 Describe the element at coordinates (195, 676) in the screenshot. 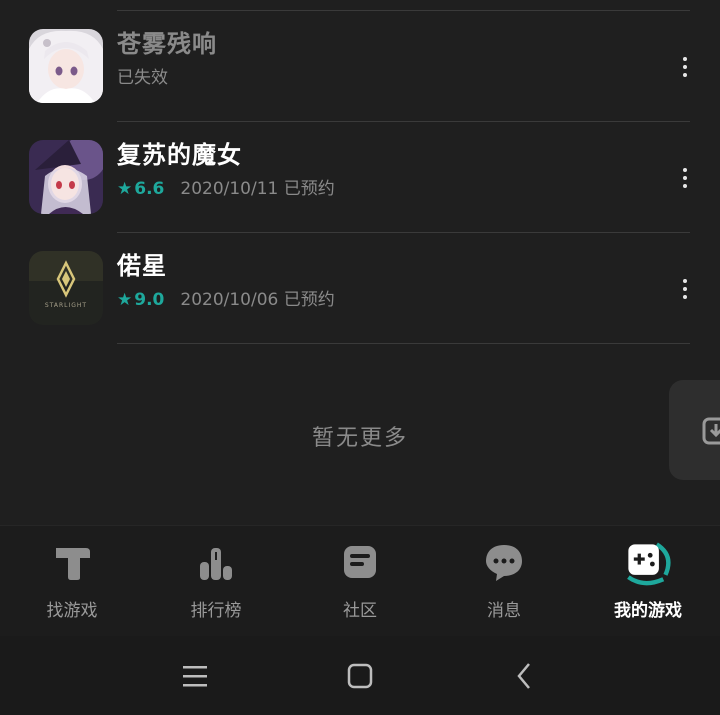

I see `menu-icon` at that location.